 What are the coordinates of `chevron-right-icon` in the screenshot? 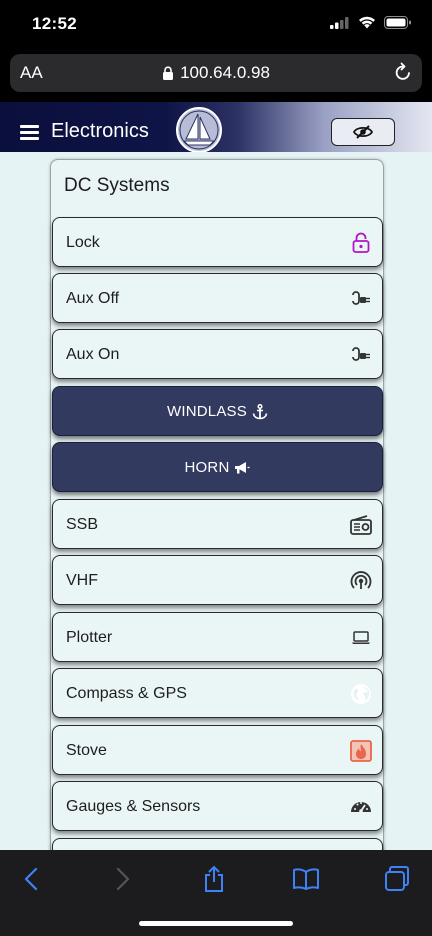 It's located at (123, 879).